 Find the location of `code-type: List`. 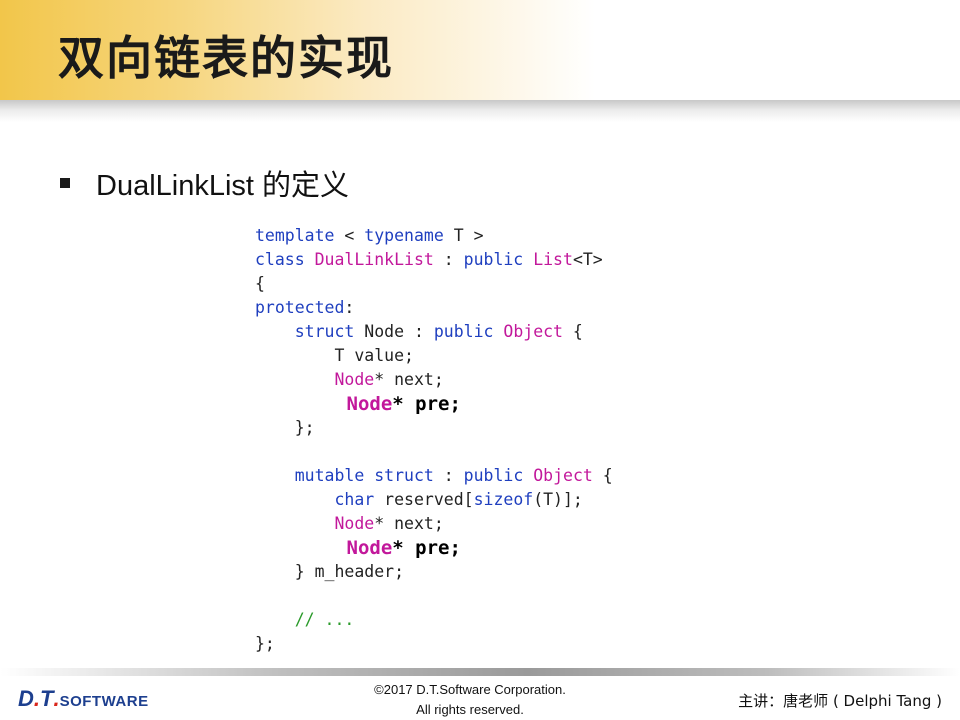

code-type: List is located at coordinates (553, 259).